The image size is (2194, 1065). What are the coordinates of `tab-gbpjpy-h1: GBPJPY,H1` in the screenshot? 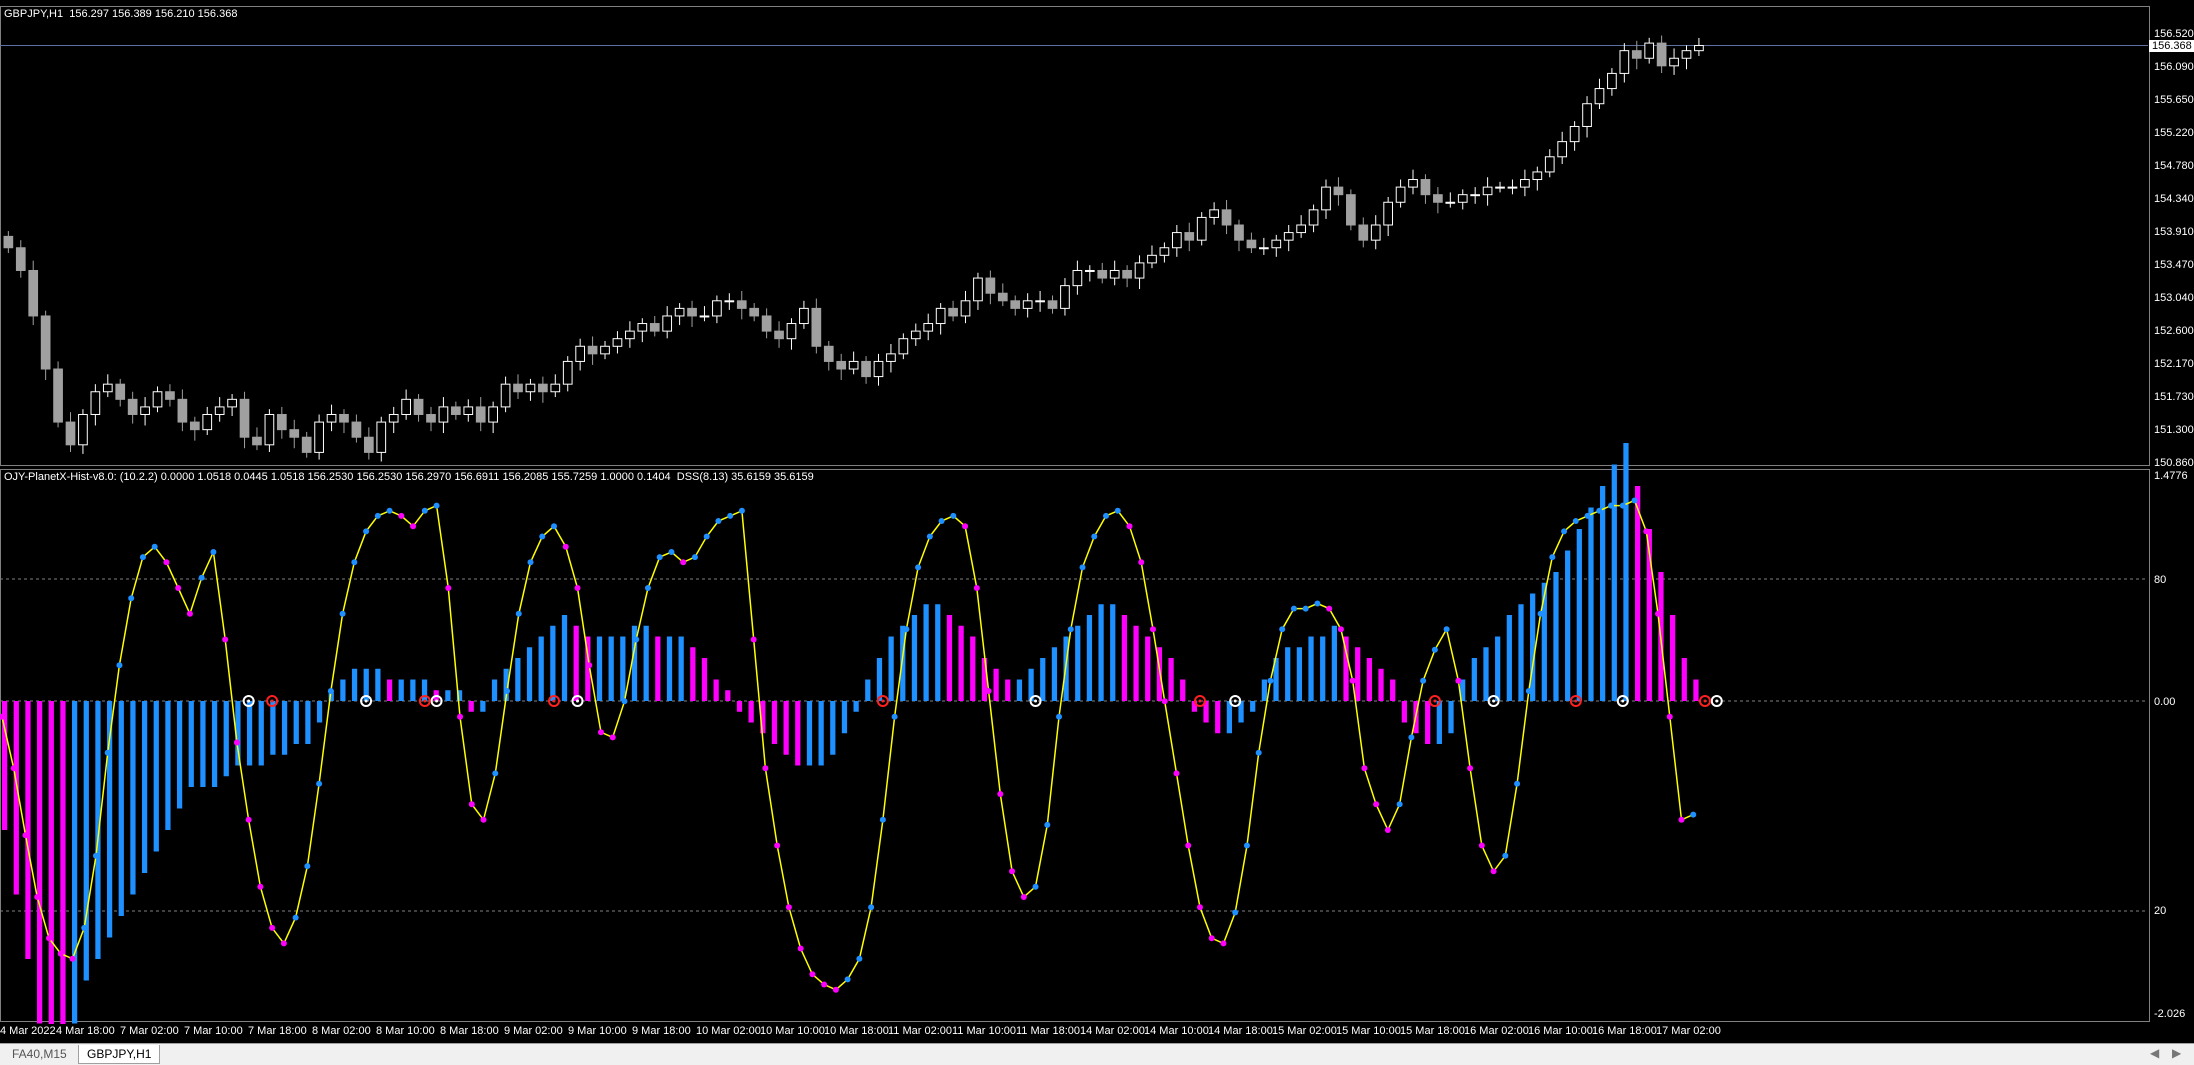 It's located at (119, 1054).